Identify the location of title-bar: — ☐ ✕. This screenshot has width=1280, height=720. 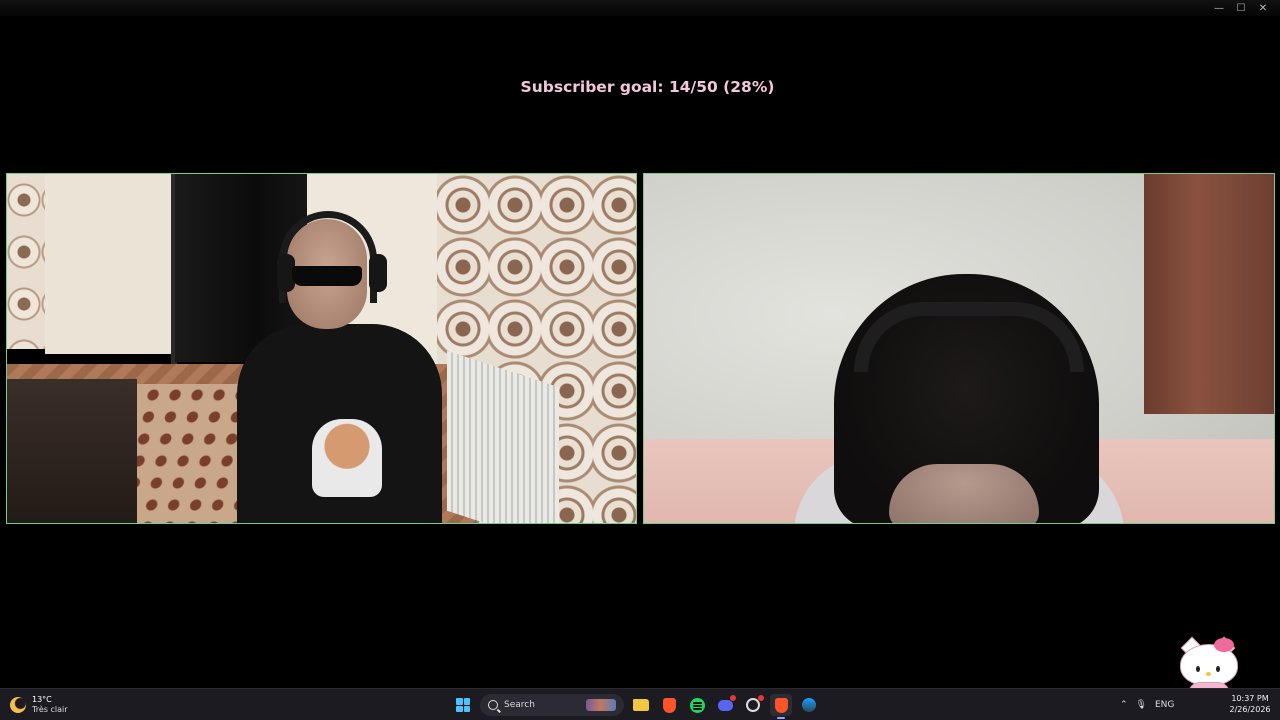
(640, 8).